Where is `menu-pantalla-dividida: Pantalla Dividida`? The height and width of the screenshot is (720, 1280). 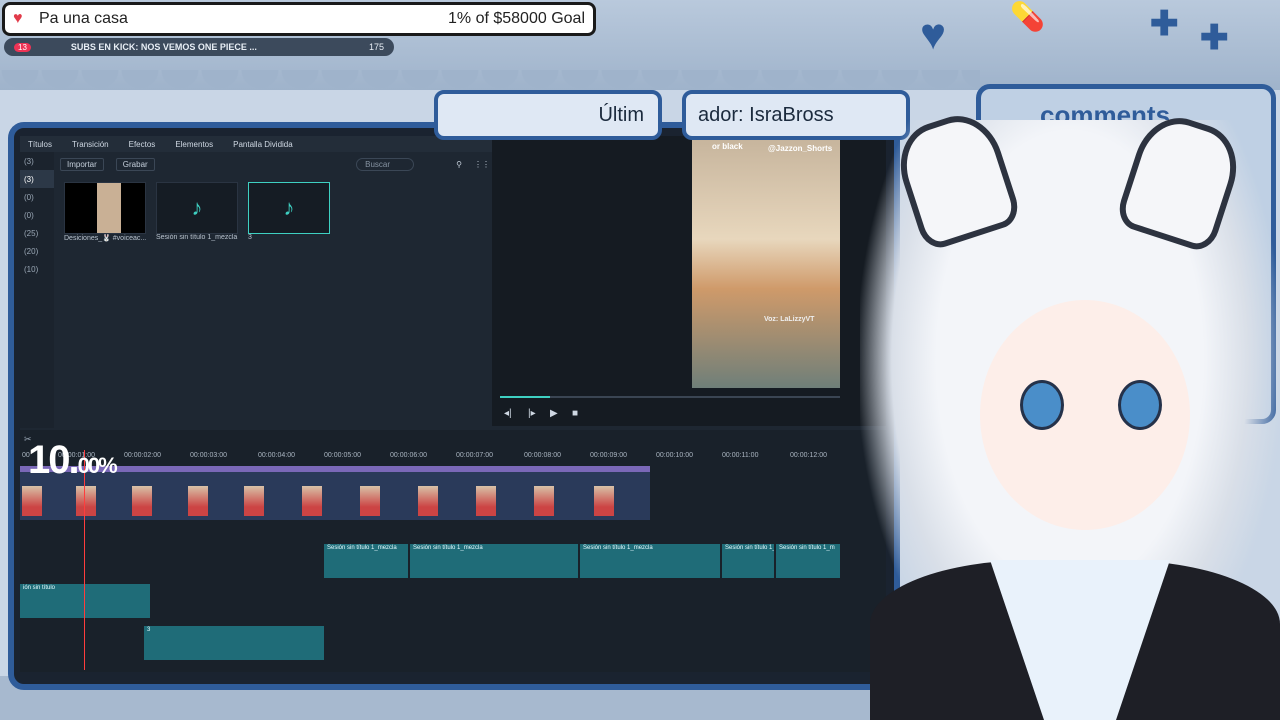
menu-pantalla-dividida: Pantalla Dividida is located at coordinates (263, 144).